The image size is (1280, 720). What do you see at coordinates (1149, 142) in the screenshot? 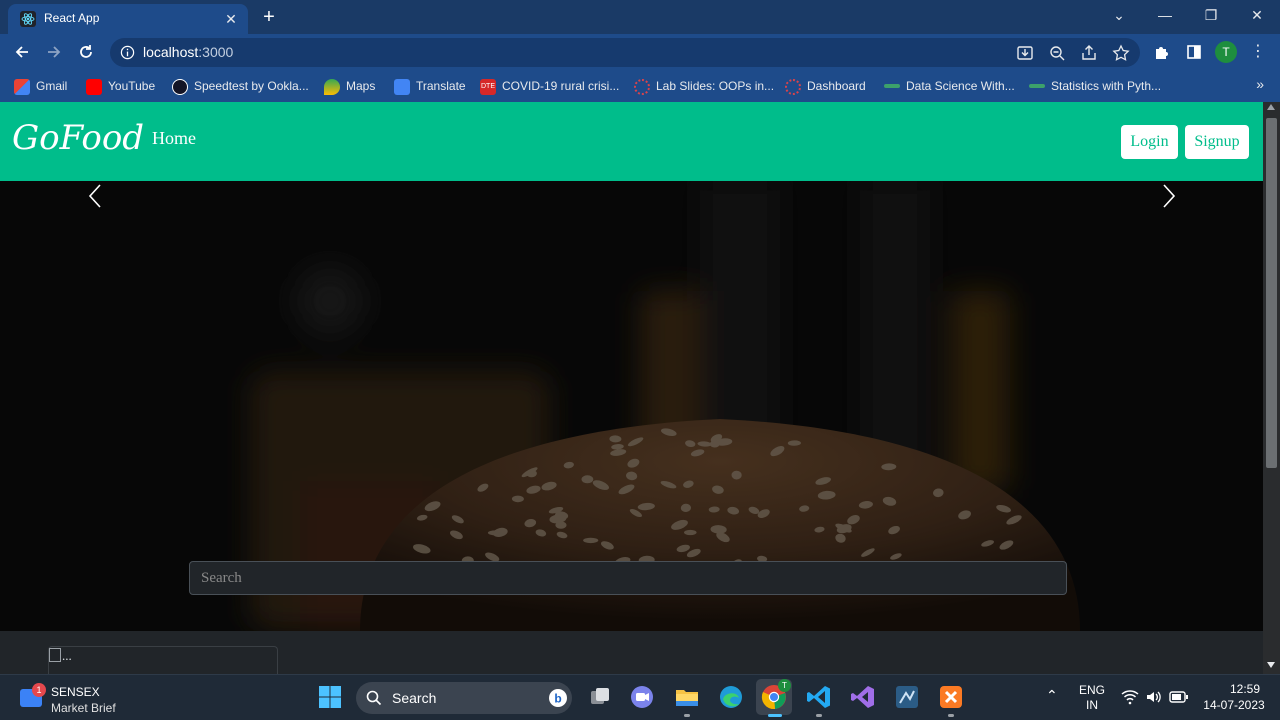
I see `login-button: Login` at bounding box center [1149, 142].